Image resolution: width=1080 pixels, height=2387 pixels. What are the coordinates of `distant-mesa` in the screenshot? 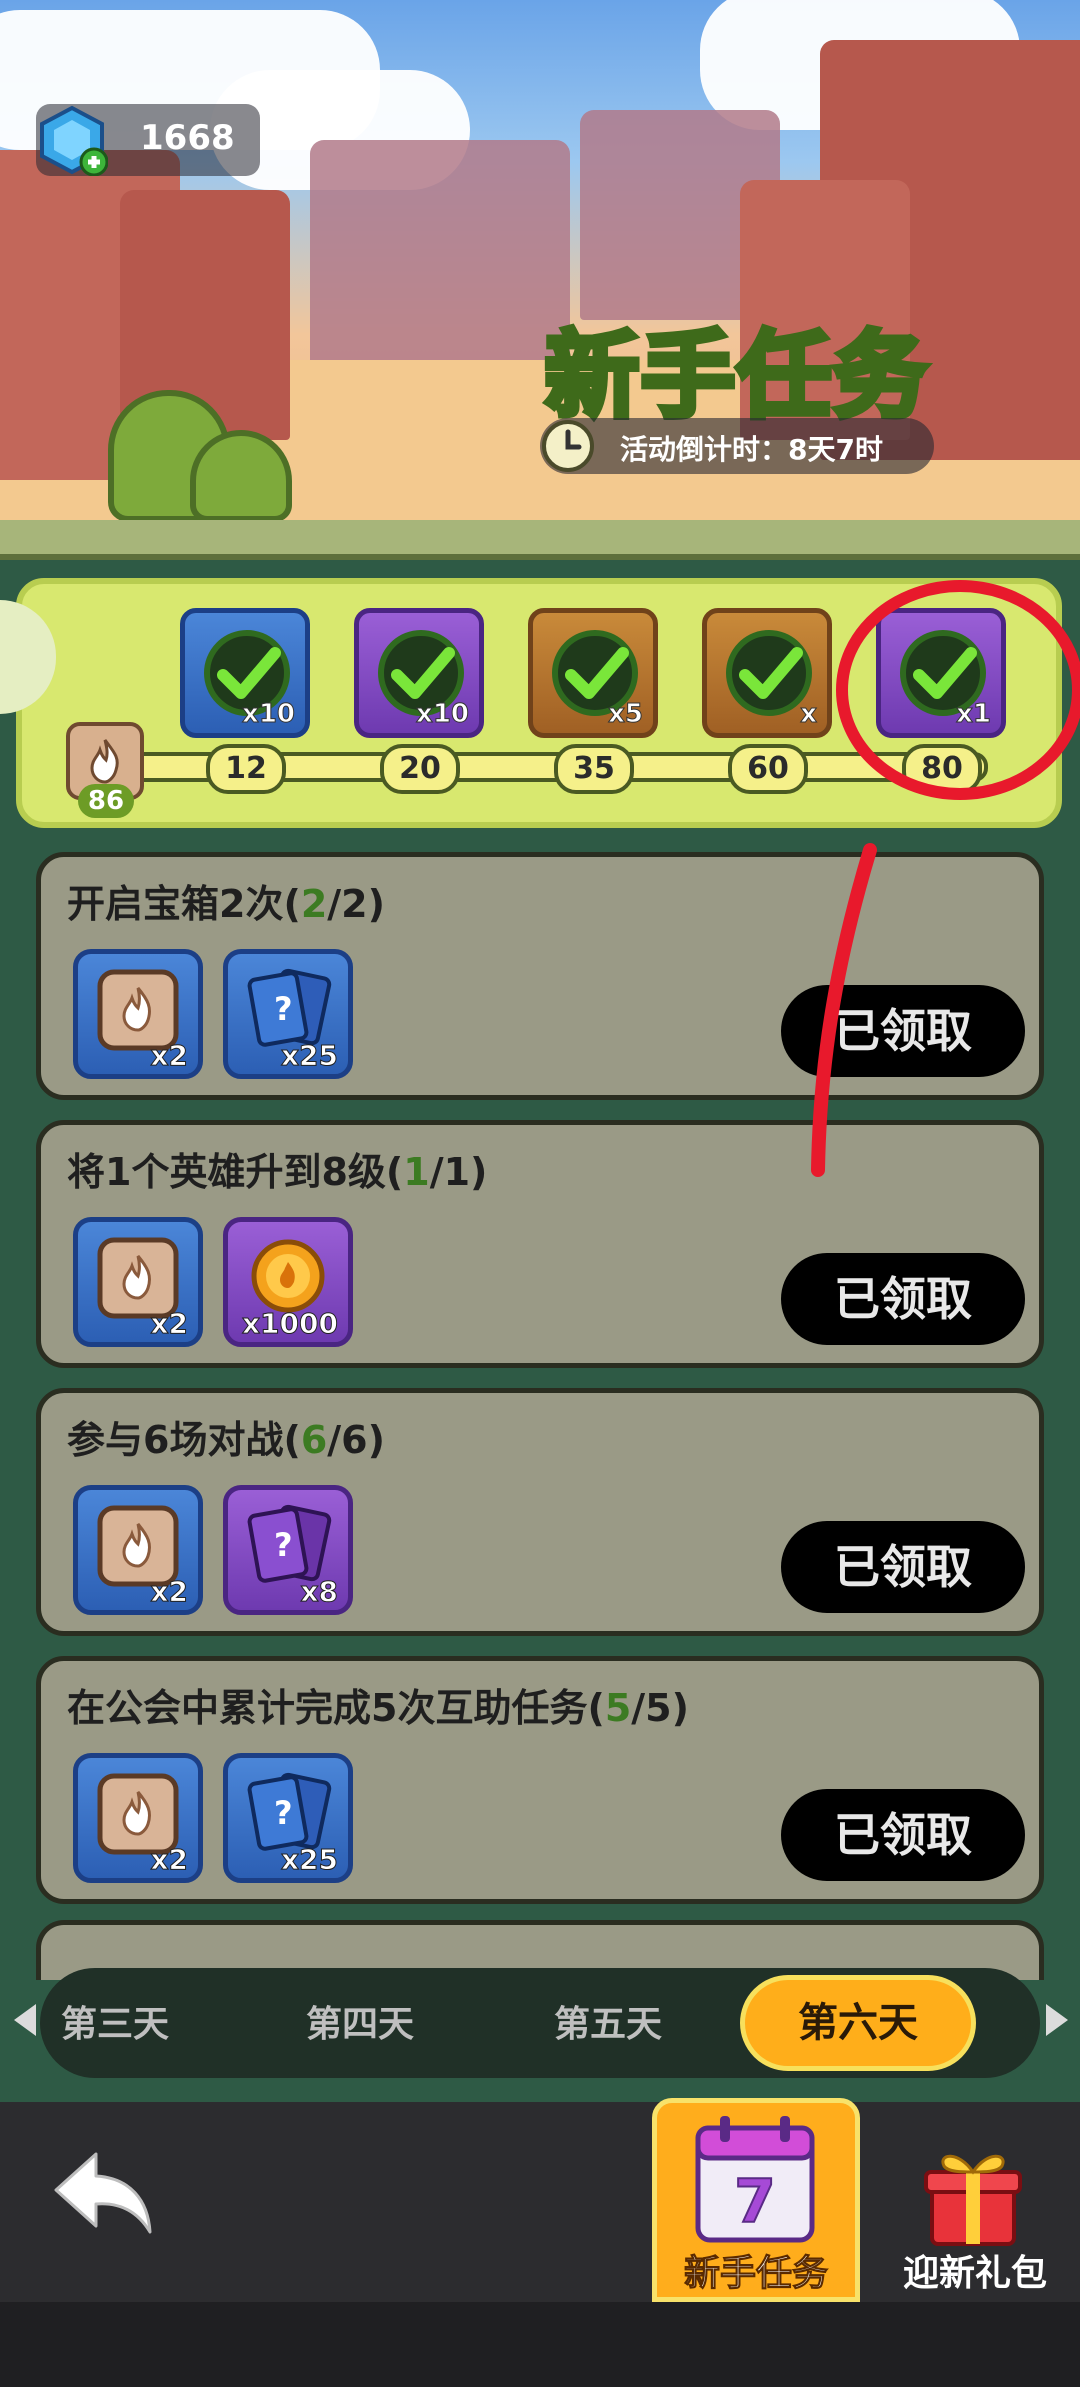 It's located at (440, 255).